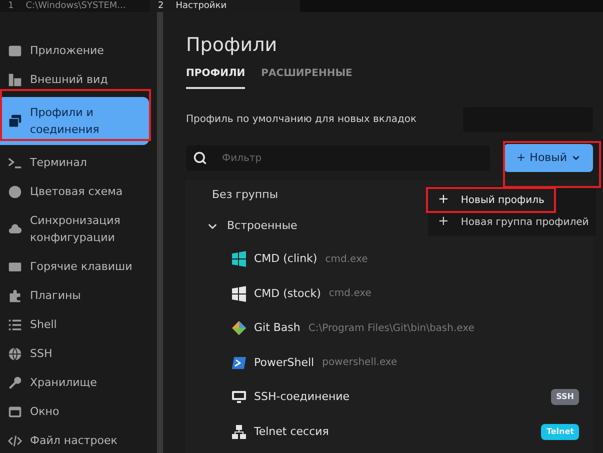 The height and width of the screenshot is (453, 603). Describe the element at coordinates (74, 266) in the screenshot. I see `sidebar-item: Горячие клавиши` at that location.